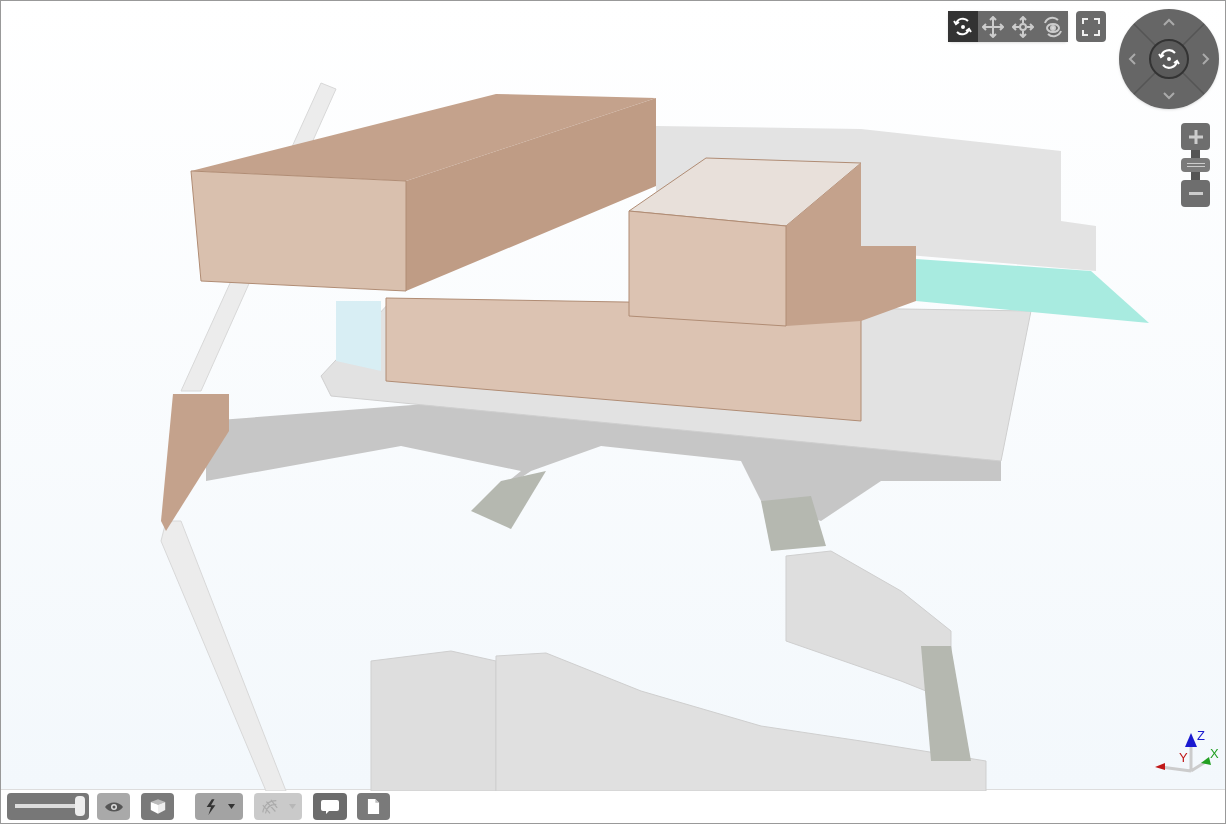  I want to click on move-icon, so click(1023, 26).